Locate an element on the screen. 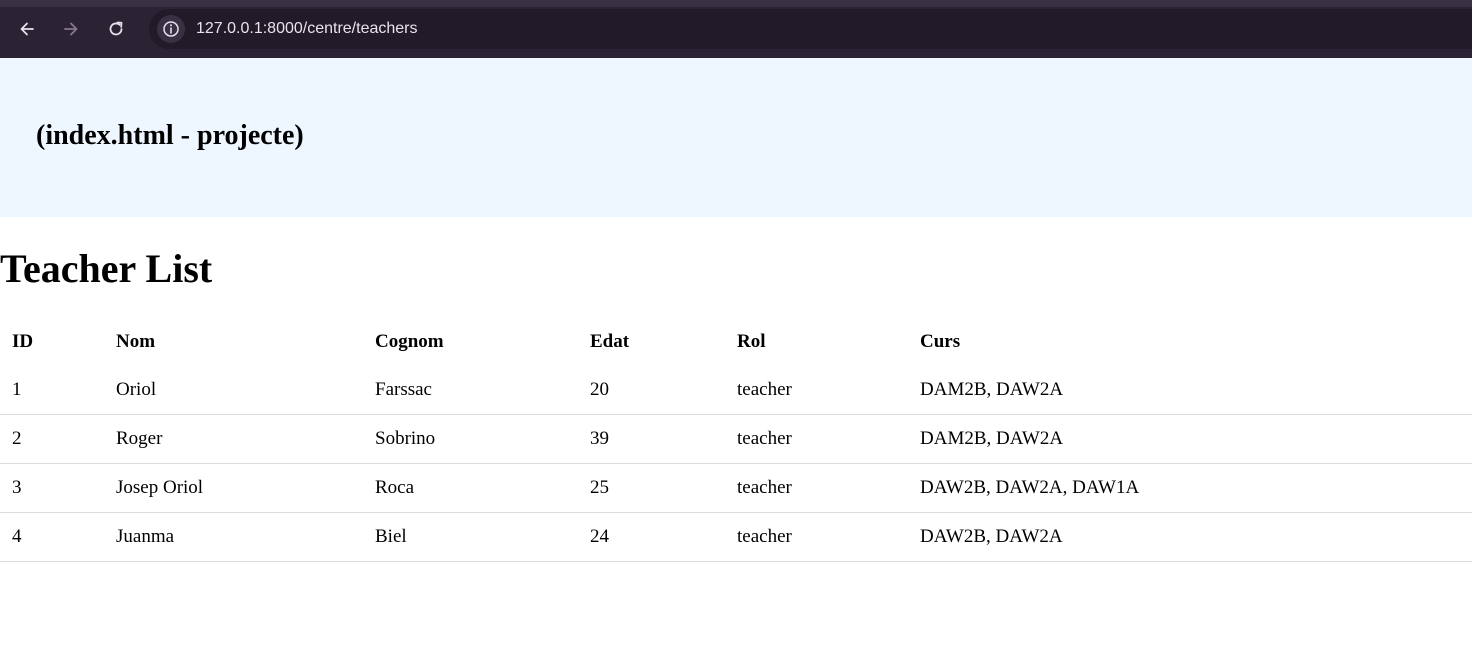  column-header-curs: Curs is located at coordinates (940, 341).